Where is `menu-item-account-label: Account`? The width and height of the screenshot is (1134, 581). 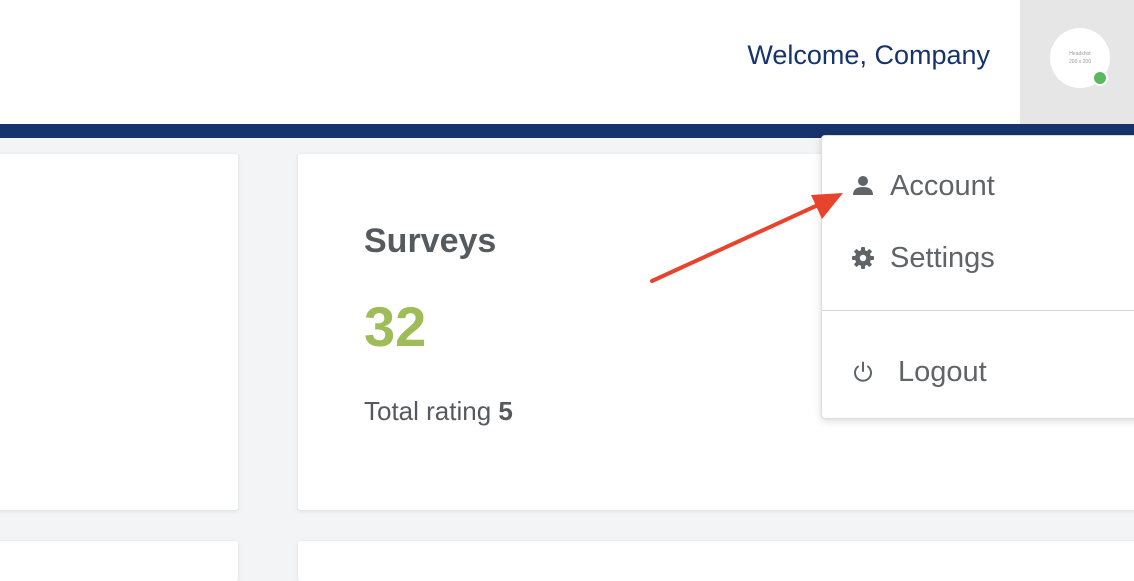 menu-item-account-label: Account is located at coordinates (942, 185).